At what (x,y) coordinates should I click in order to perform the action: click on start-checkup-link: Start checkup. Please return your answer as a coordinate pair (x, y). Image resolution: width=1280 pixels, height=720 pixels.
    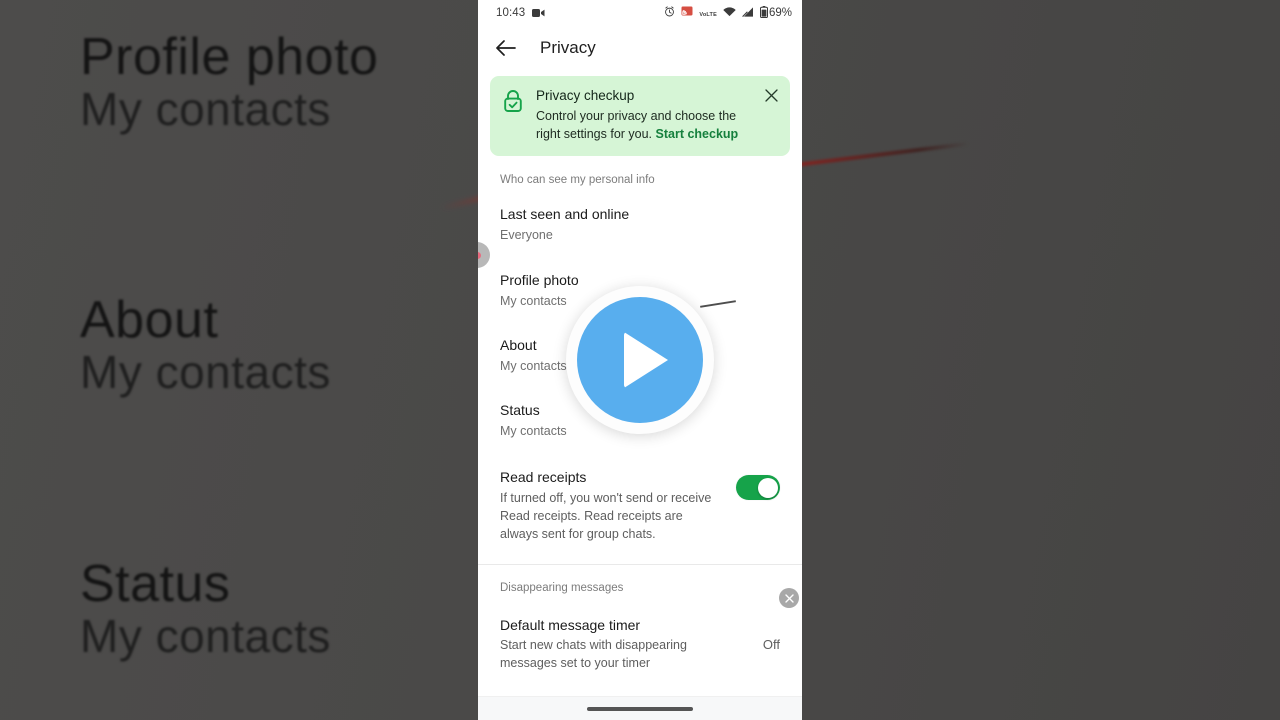
    Looking at the image, I should click on (697, 134).